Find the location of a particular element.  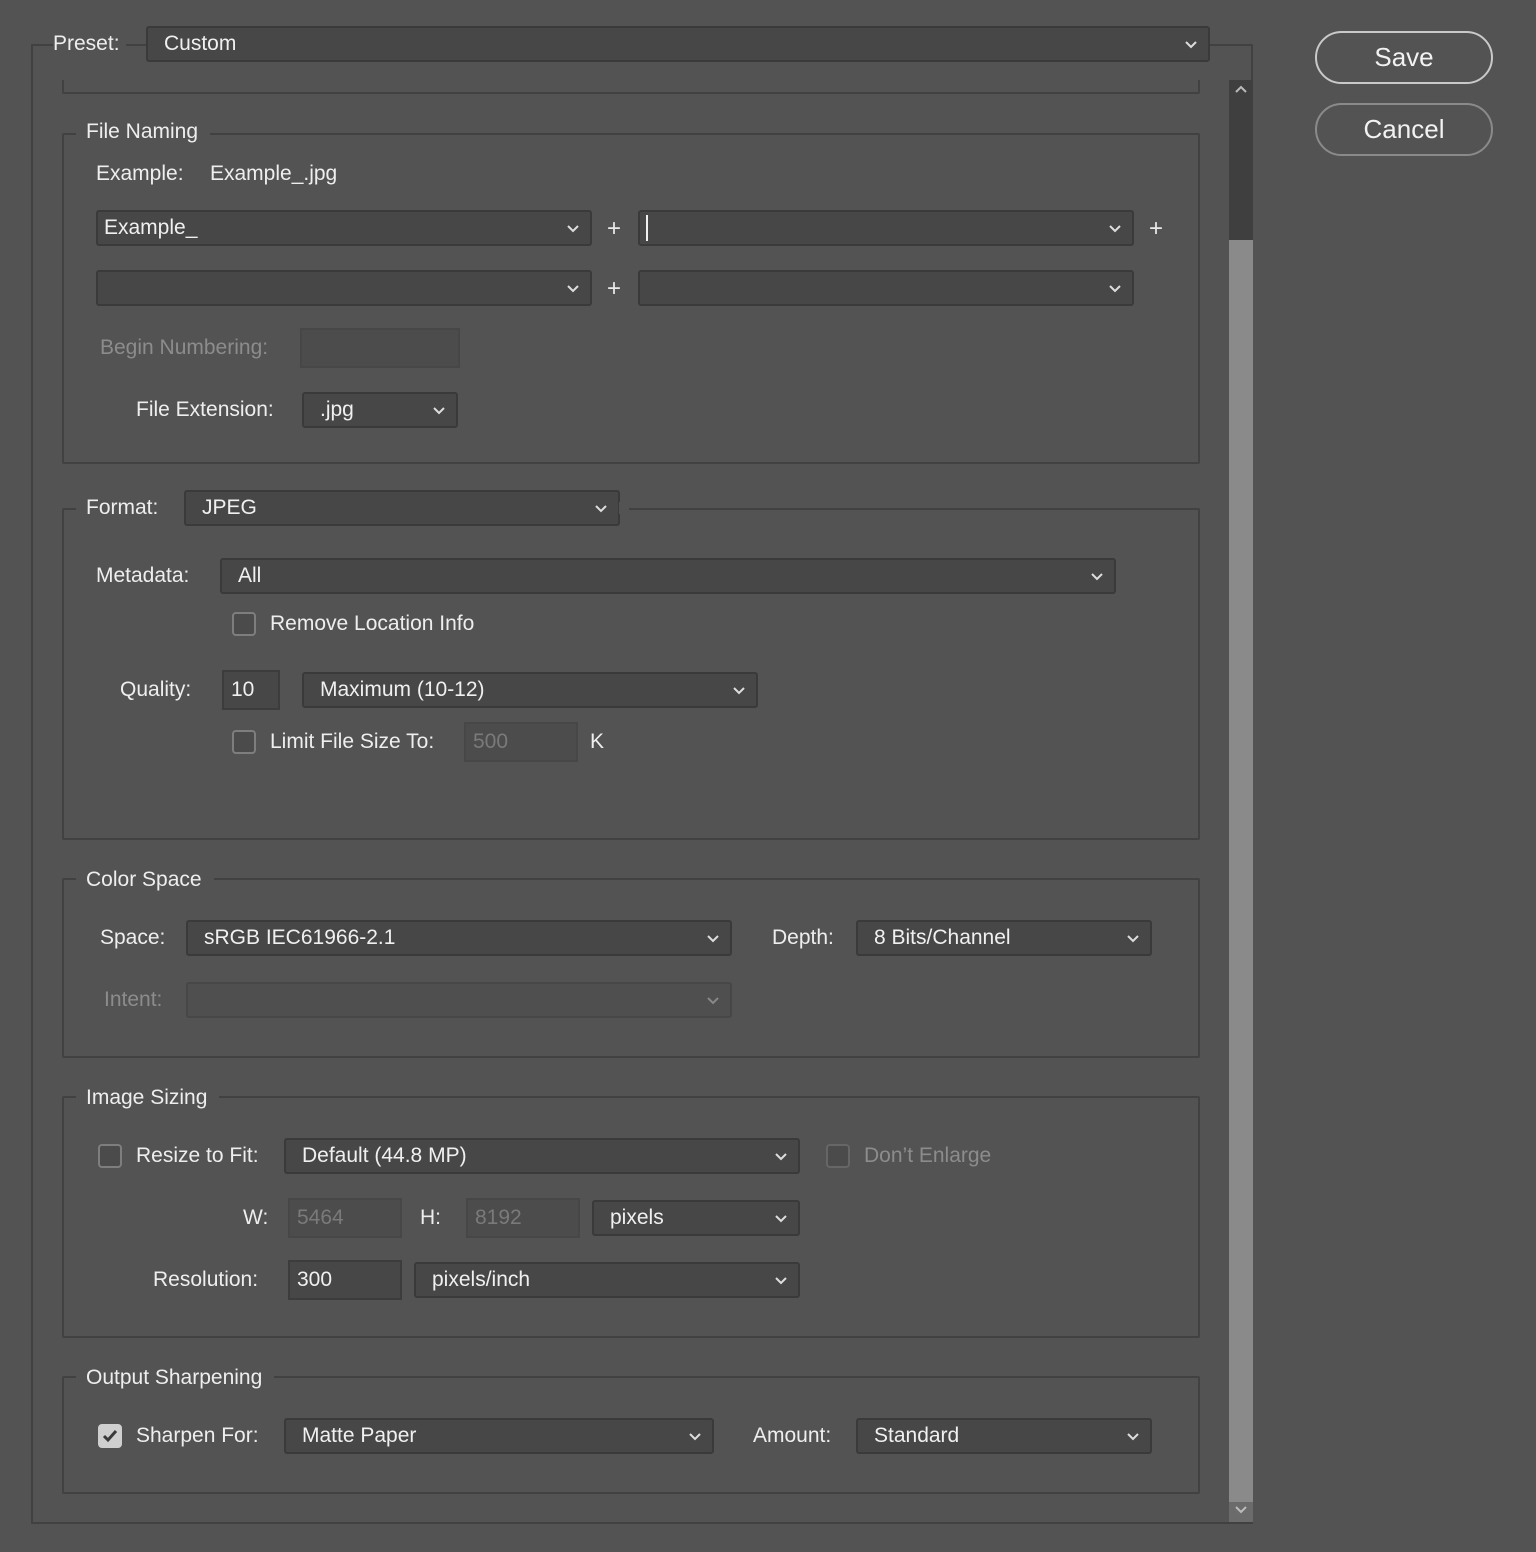

scrollbar-track is located at coordinates (1241, 160).